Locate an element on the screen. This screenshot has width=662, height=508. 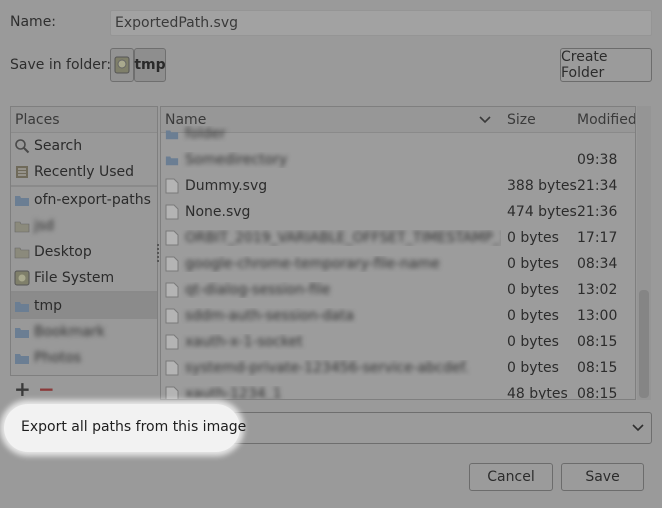
home-folder-icon is located at coordinates (22, 227).